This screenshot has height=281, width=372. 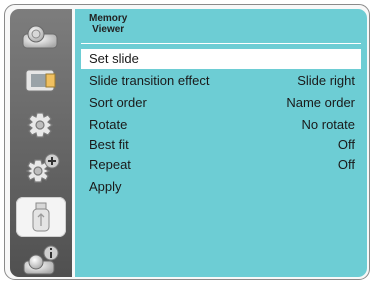 I want to click on image-adjust-icon, so click(x=40, y=80).